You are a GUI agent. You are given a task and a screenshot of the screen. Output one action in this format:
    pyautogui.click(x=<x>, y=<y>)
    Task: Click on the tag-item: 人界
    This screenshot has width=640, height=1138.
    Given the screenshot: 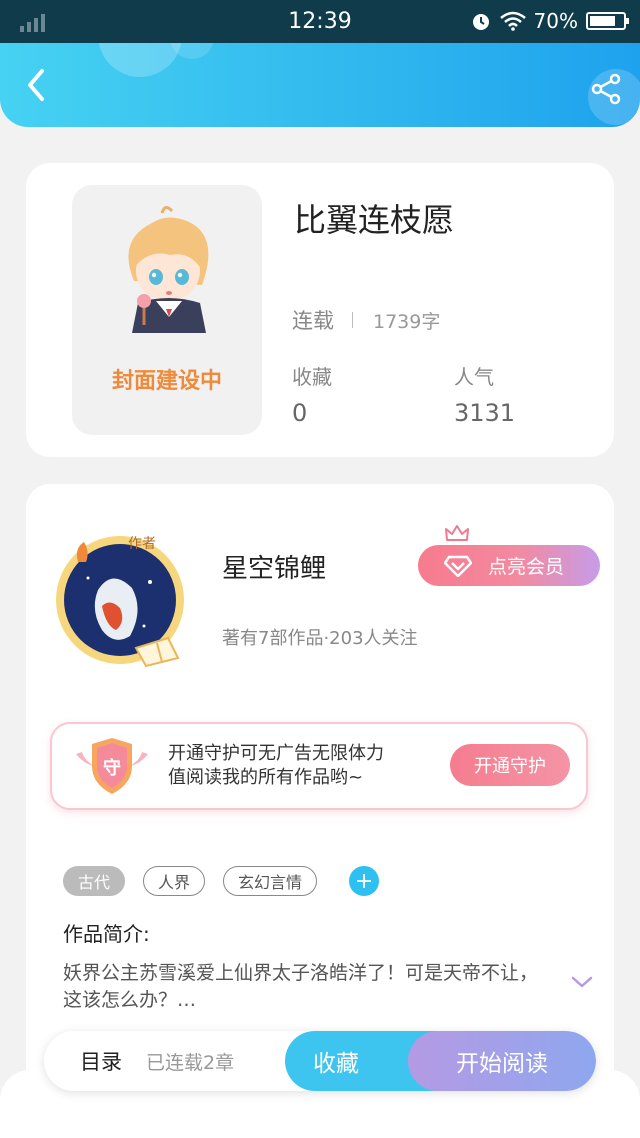 What is the action you would take?
    pyautogui.click(x=174, y=881)
    